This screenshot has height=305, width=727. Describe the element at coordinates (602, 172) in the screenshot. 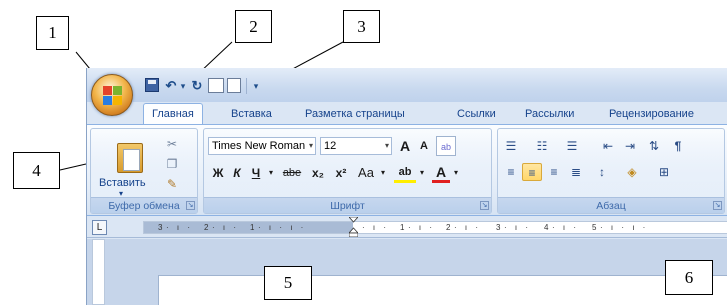

I see `line-spacing-icon: ↕` at that location.